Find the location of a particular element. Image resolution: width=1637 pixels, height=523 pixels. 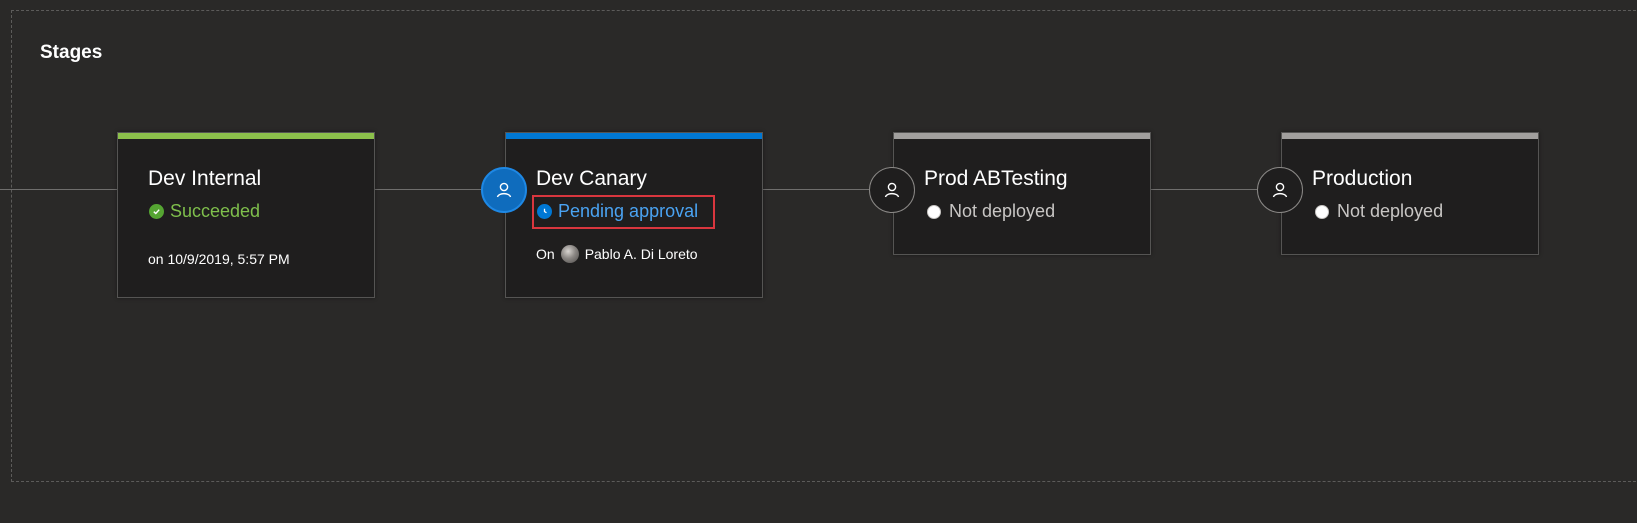

meta-prefix: On is located at coordinates (545, 254).